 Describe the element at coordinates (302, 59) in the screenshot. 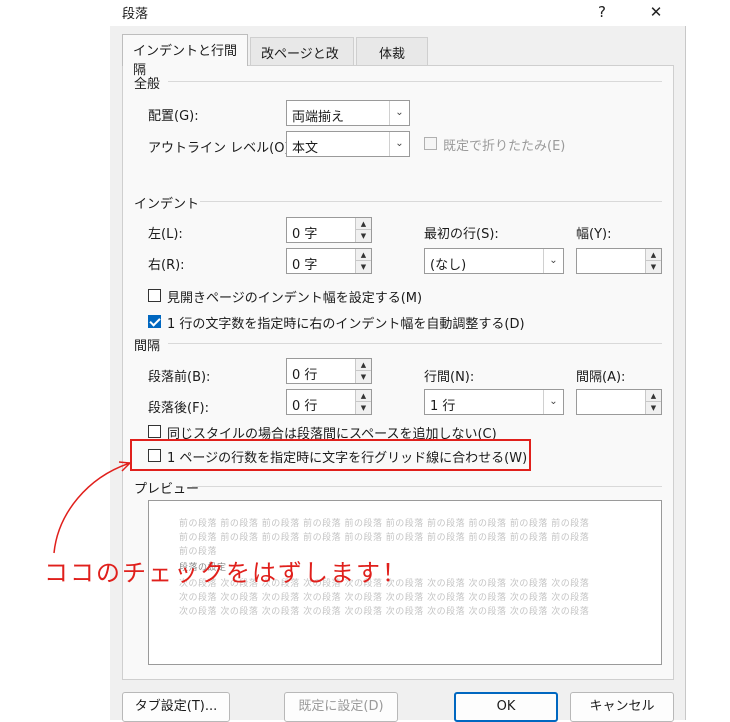

I see `tab-line-page-breaks: 改ページと改行` at that location.